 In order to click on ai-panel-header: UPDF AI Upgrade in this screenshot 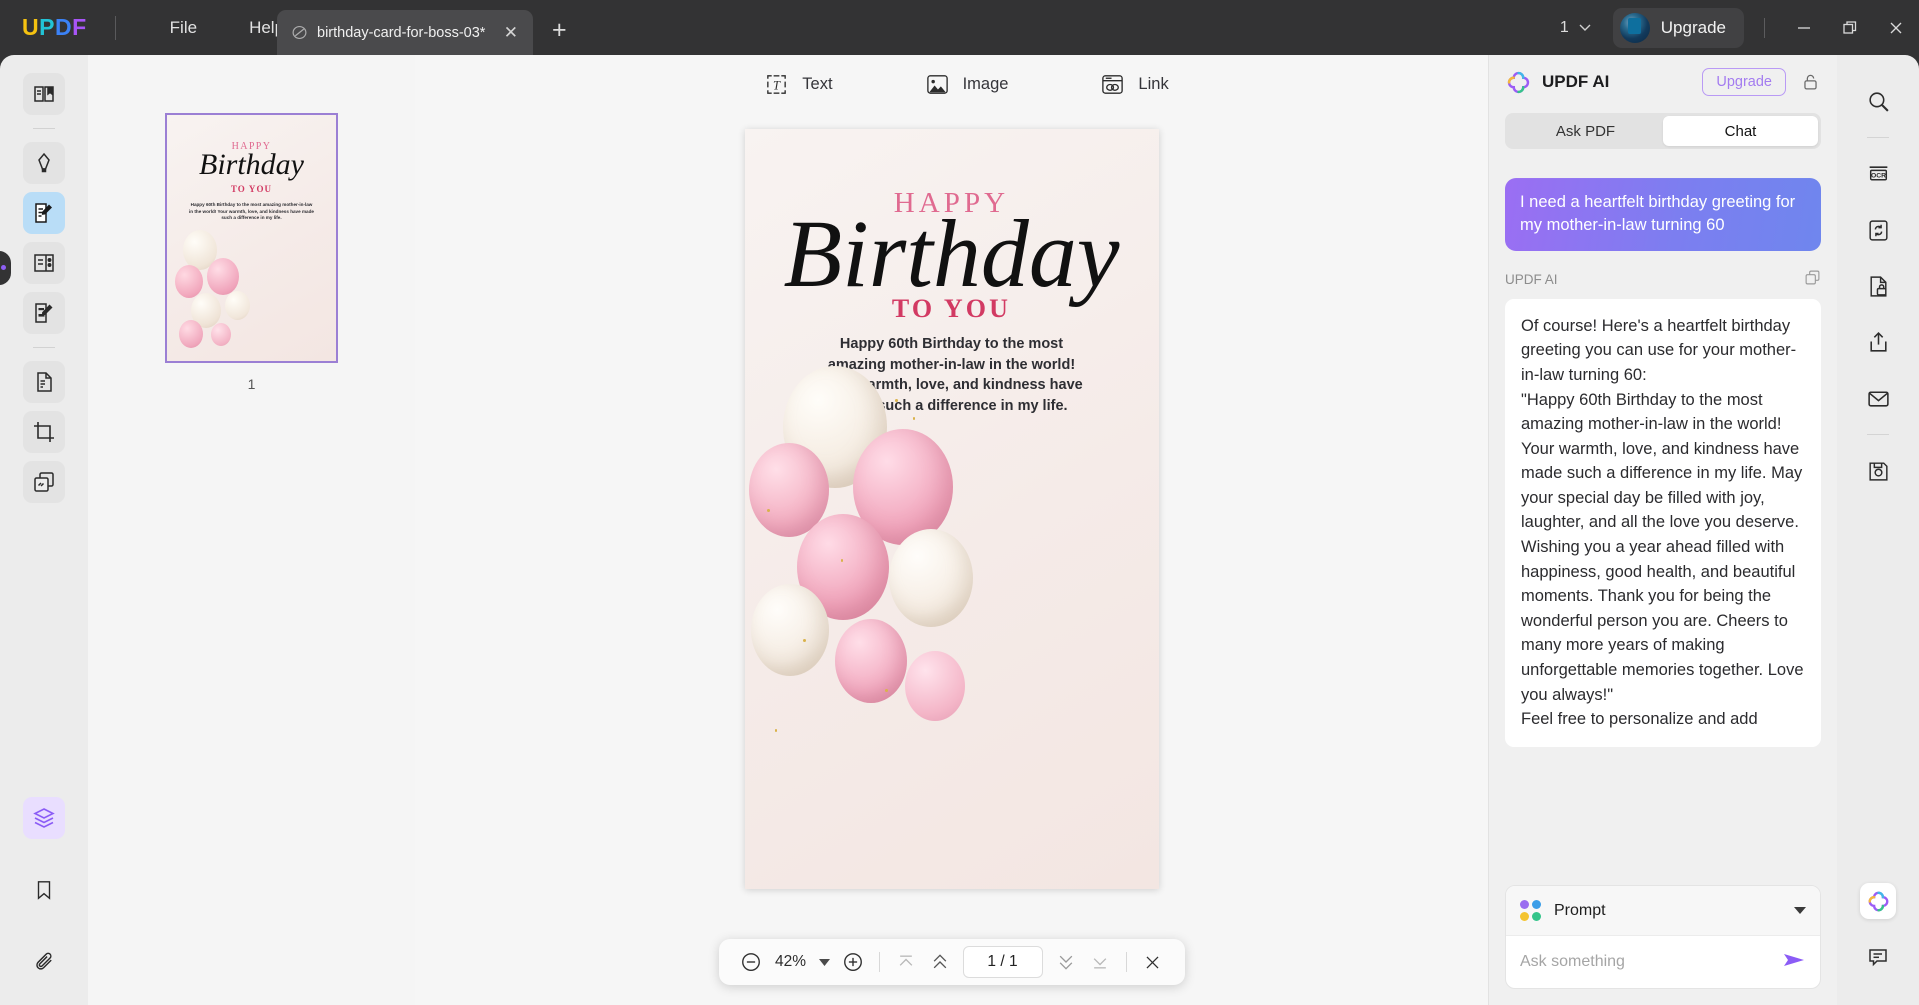, I will do `click(1663, 82)`.